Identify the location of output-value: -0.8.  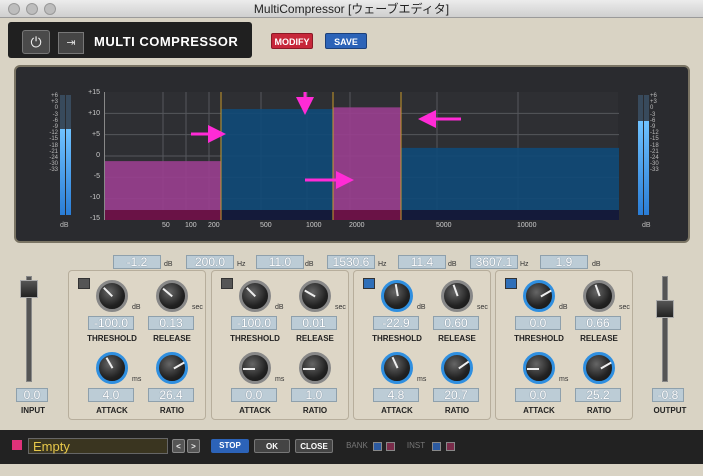
(668, 395).